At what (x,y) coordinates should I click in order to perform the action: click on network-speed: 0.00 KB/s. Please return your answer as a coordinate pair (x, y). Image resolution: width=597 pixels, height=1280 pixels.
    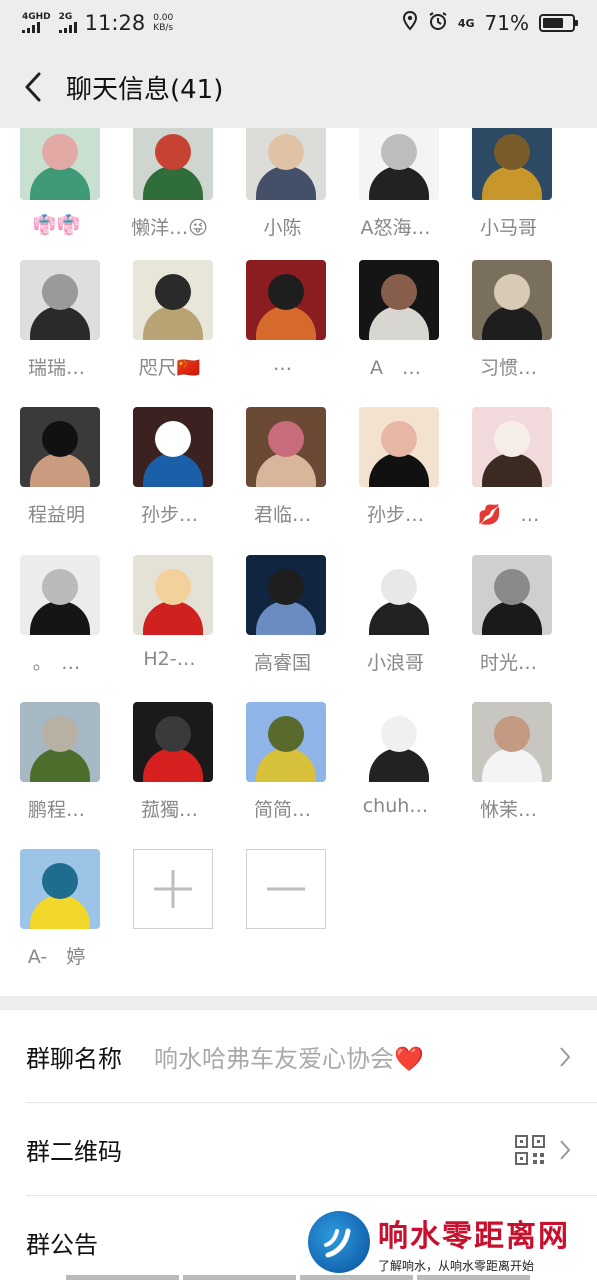
    Looking at the image, I should click on (163, 23).